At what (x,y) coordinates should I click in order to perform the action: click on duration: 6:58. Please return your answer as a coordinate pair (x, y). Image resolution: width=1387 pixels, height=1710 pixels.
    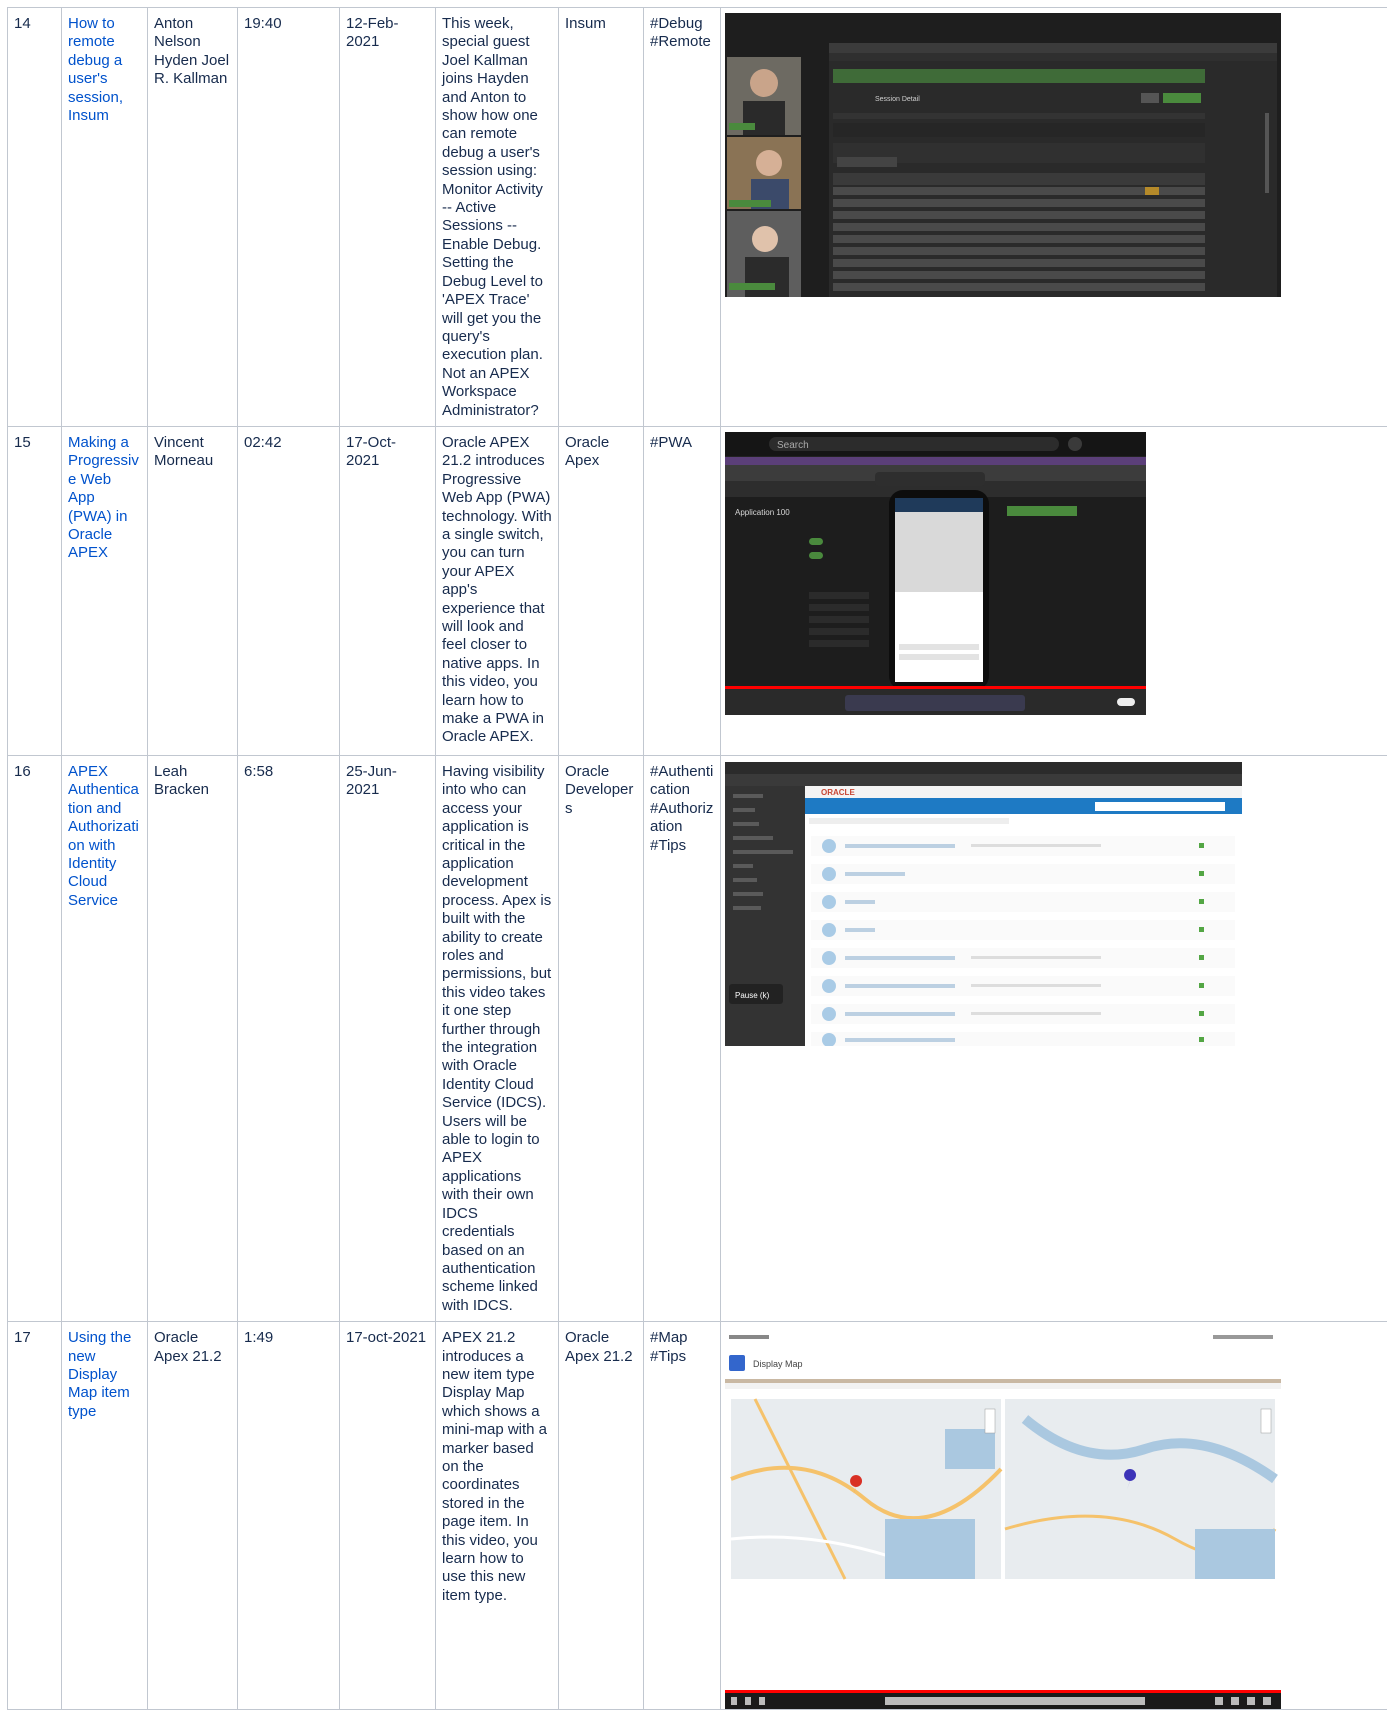
    Looking at the image, I should click on (288, 1038).